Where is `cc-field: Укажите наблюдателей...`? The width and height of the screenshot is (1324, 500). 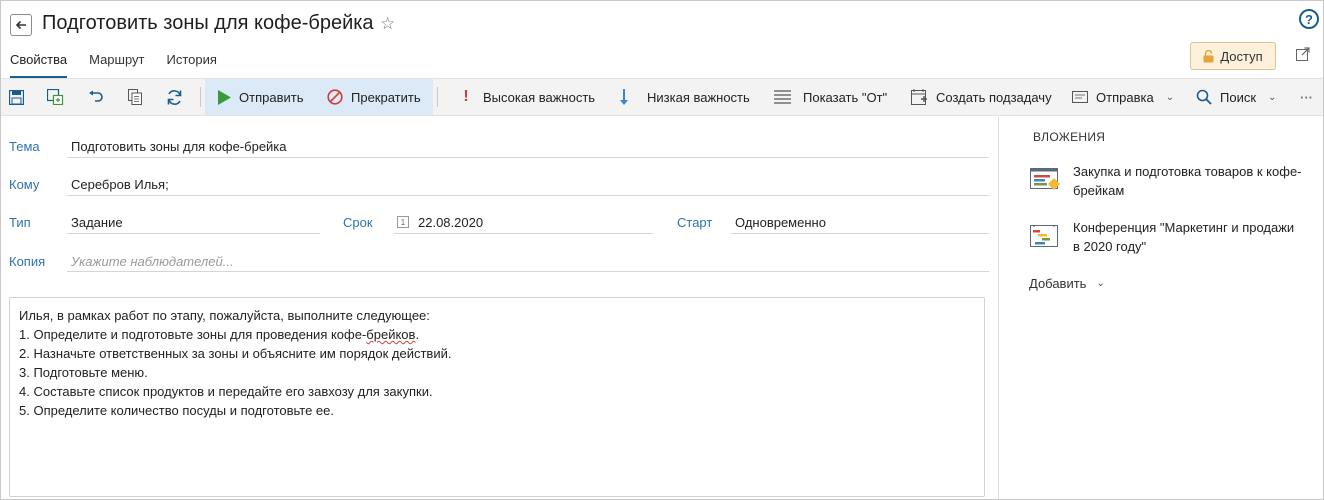 cc-field: Укажите наблюдателей... is located at coordinates (152, 261).